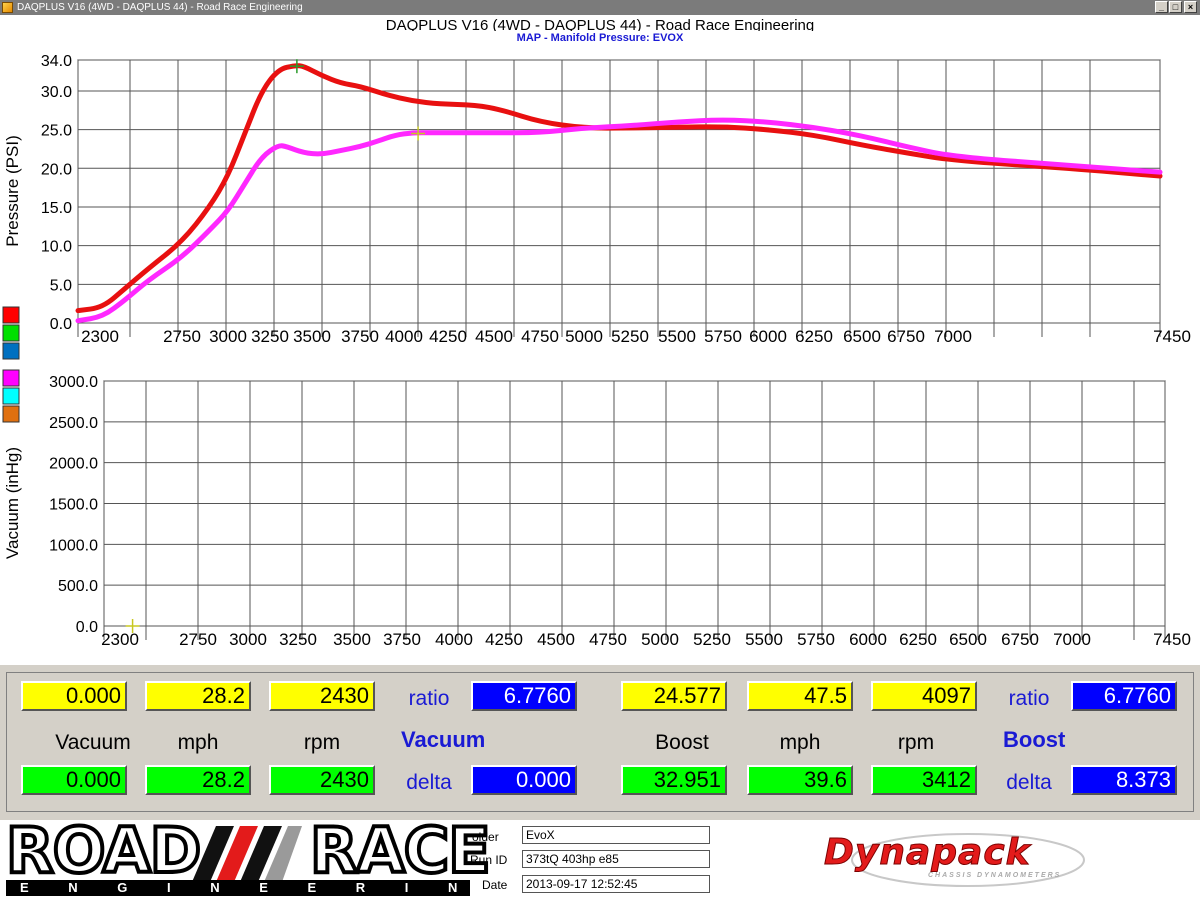  What do you see at coordinates (74, 780) in the screenshot?
I see `vacuum-bottom-value: 0.000` at bounding box center [74, 780].